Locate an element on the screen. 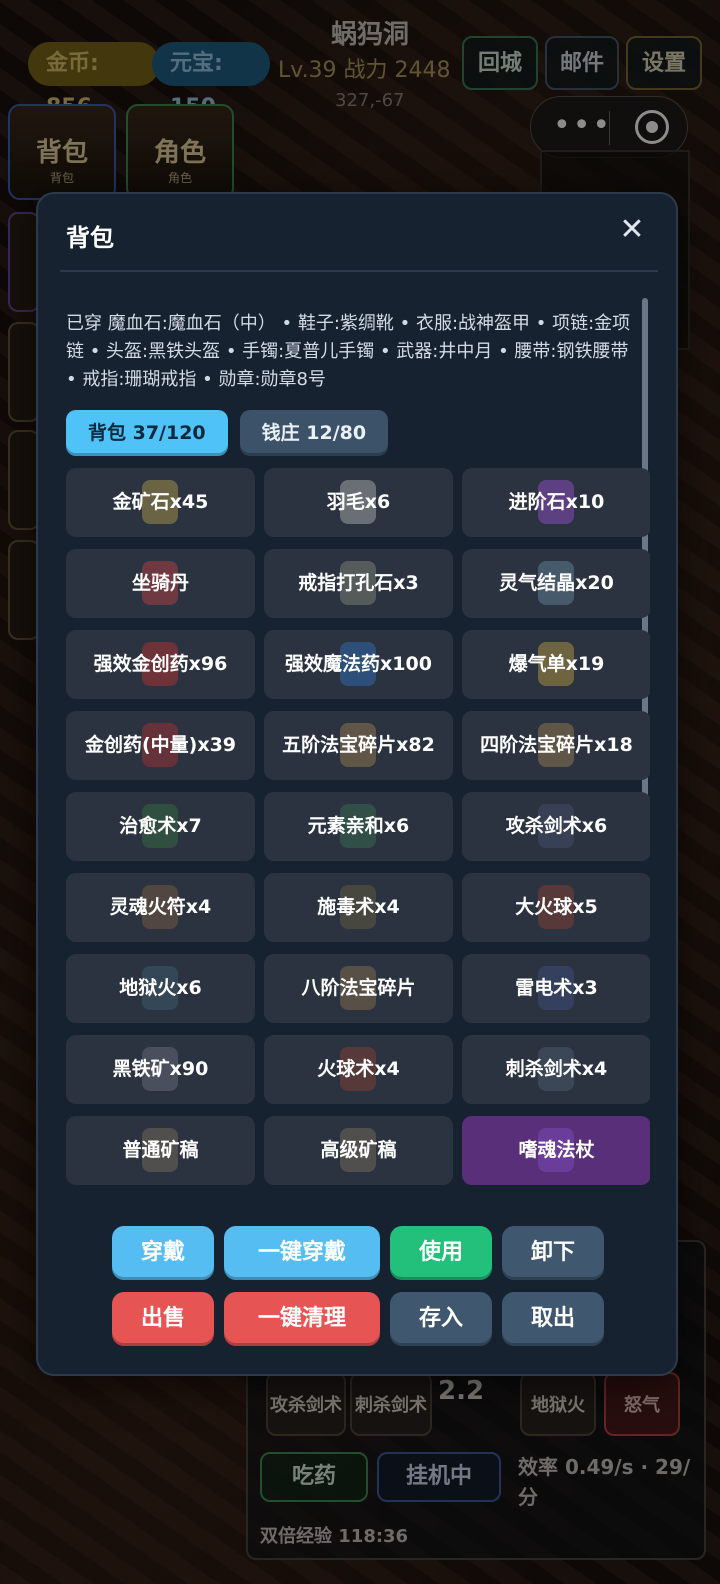 The image size is (720, 1584). item-label: 大火球x5 is located at coordinates (556, 907).